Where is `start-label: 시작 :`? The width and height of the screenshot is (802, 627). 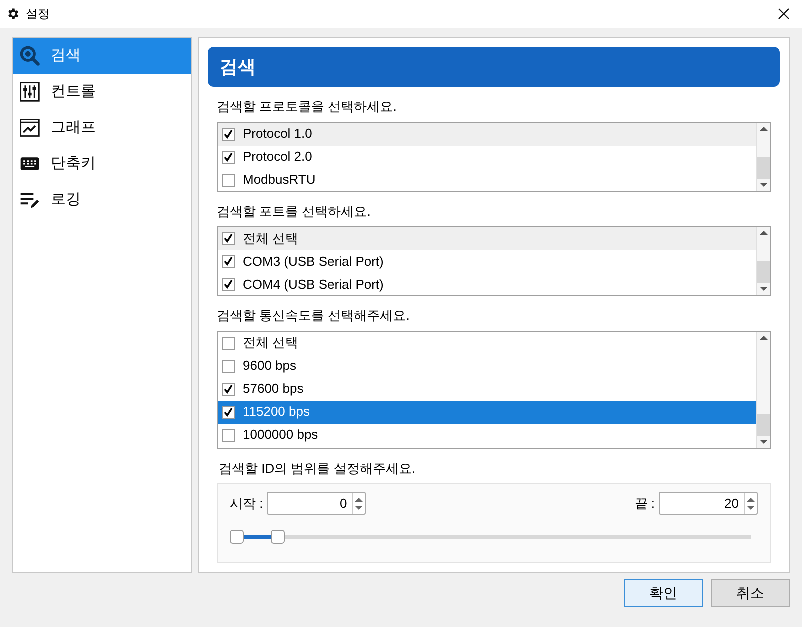
start-label: 시작 : is located at coordinates (247, 503).